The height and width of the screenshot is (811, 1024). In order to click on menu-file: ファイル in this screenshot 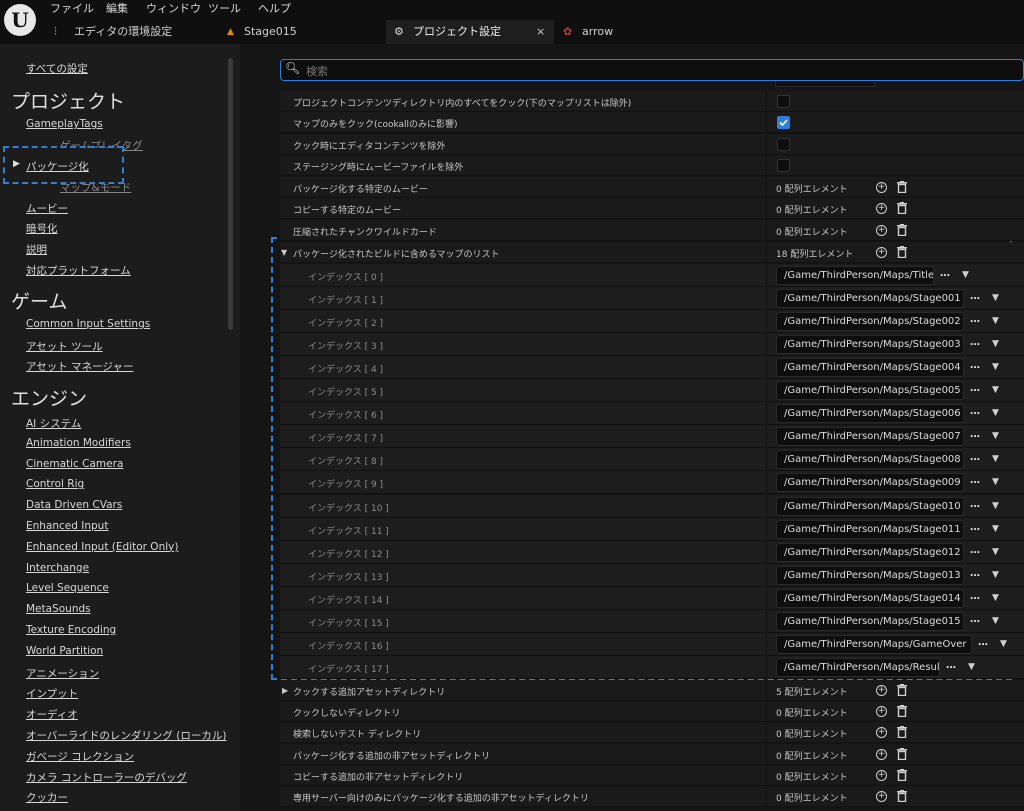, I will do `click(72, 8)`.